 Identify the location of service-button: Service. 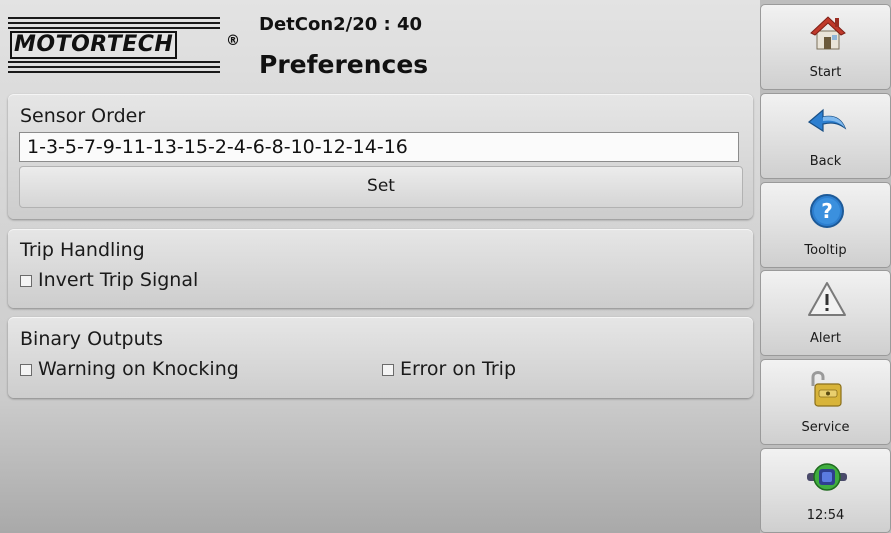
(825, 402).